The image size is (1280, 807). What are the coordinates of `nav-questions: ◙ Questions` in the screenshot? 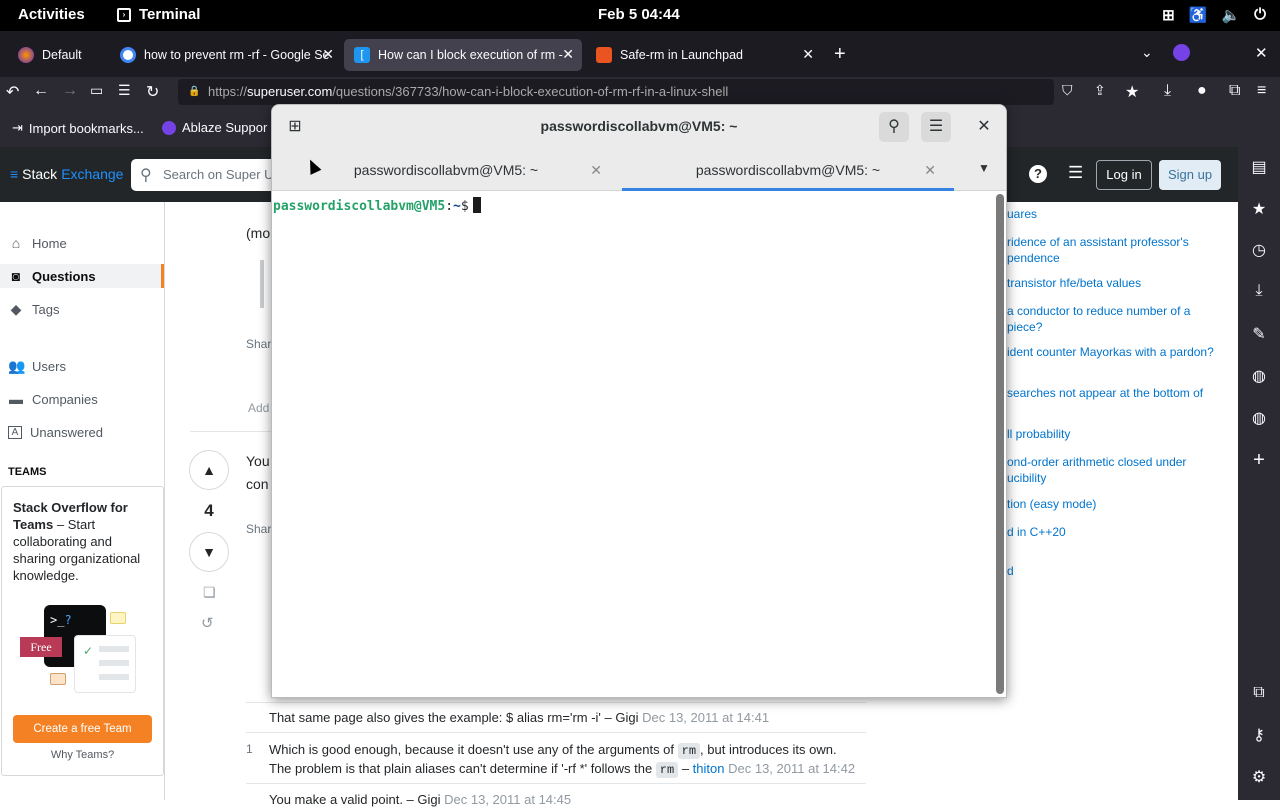 It's located at (82, 276).